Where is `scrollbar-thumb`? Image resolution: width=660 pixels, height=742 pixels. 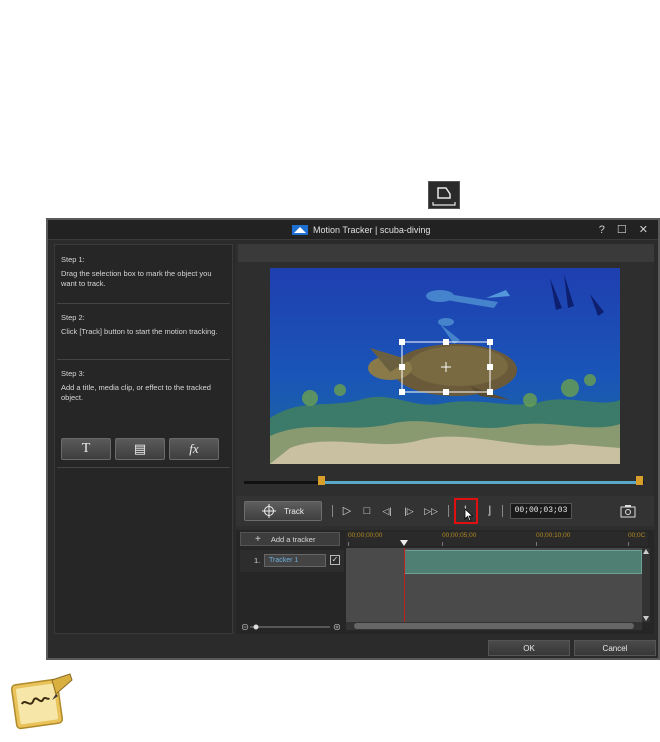 scrollbar-thumb is located at coordinates (494, 626).